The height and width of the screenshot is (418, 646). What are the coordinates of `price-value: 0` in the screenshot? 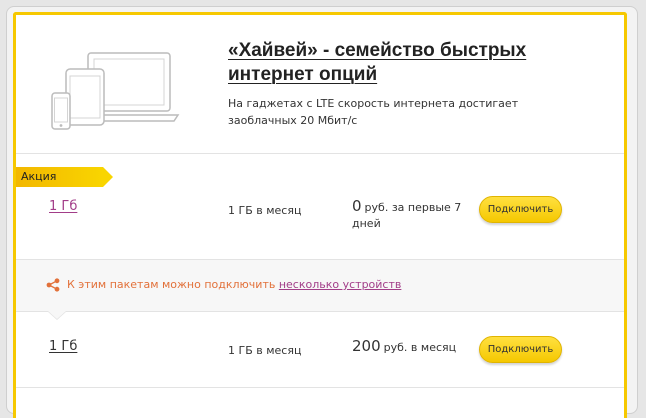 It's located at (357, 206).